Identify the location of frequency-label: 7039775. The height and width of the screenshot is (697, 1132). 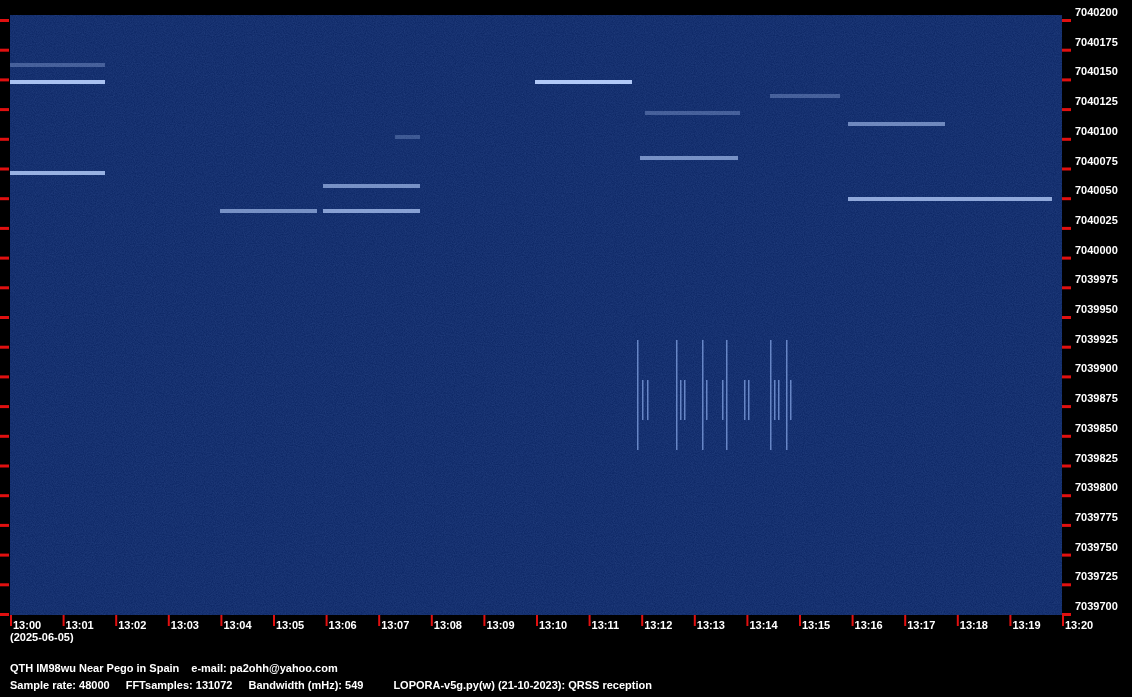
(1096, 517).